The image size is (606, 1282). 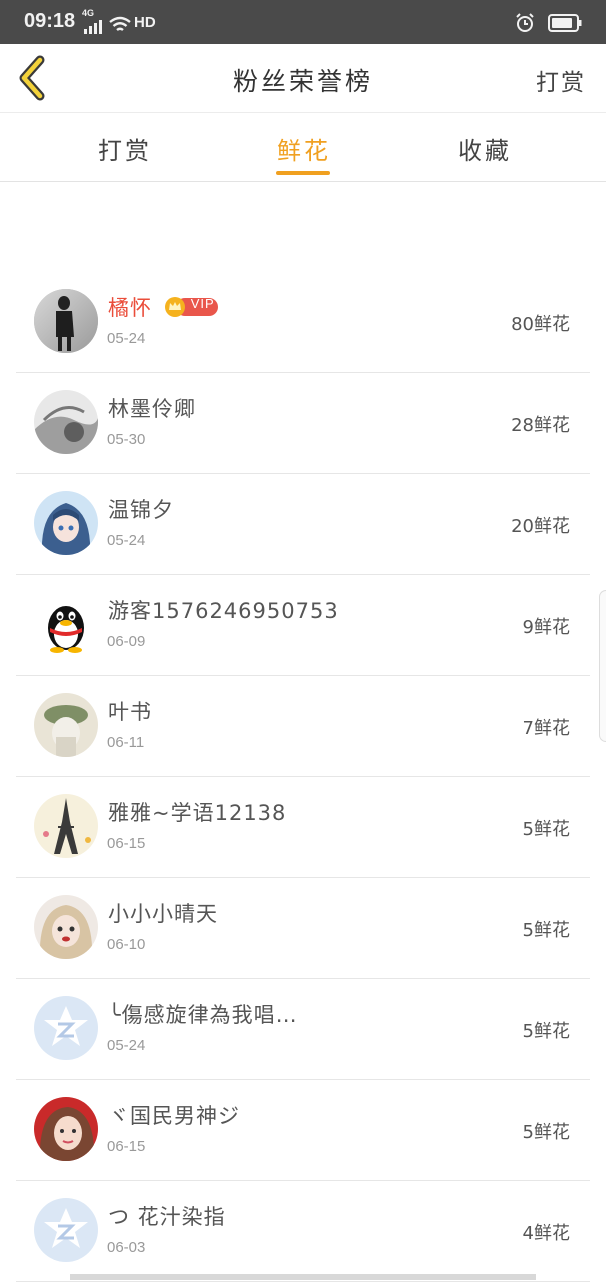 I want to click on wifi-icon, so click(x=120, y=23).